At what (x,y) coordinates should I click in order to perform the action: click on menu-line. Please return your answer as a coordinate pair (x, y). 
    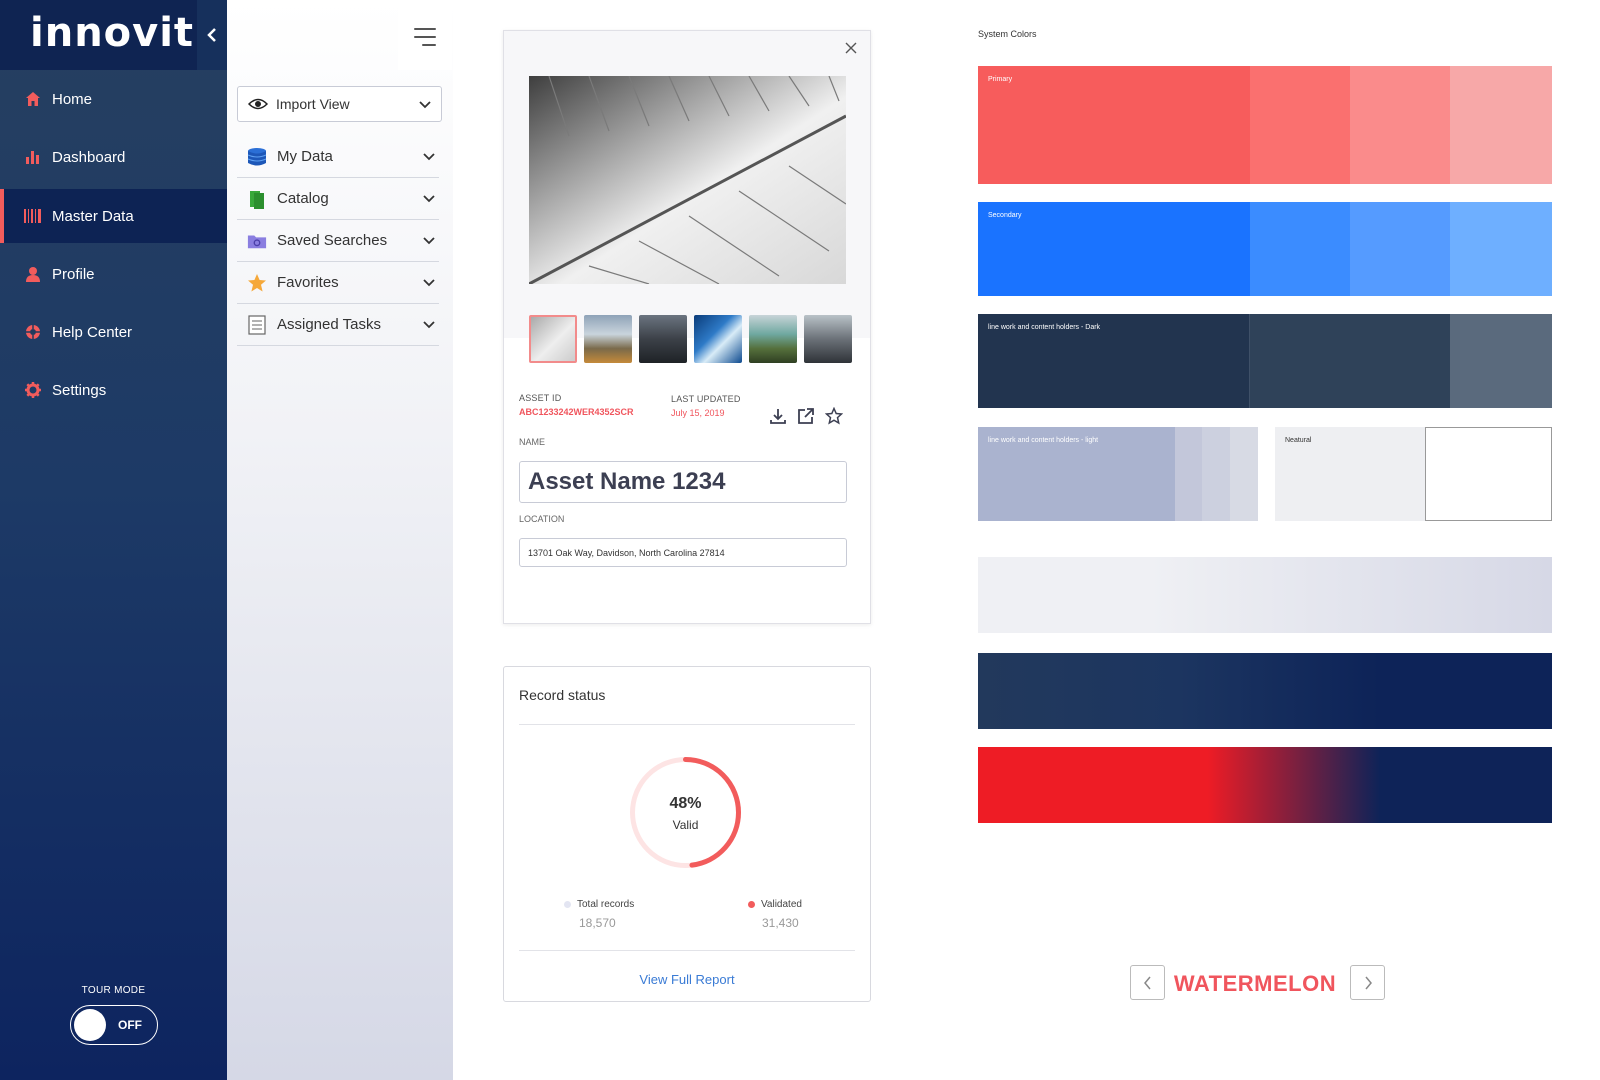
    Looking at the image, I should click on (425, 28).